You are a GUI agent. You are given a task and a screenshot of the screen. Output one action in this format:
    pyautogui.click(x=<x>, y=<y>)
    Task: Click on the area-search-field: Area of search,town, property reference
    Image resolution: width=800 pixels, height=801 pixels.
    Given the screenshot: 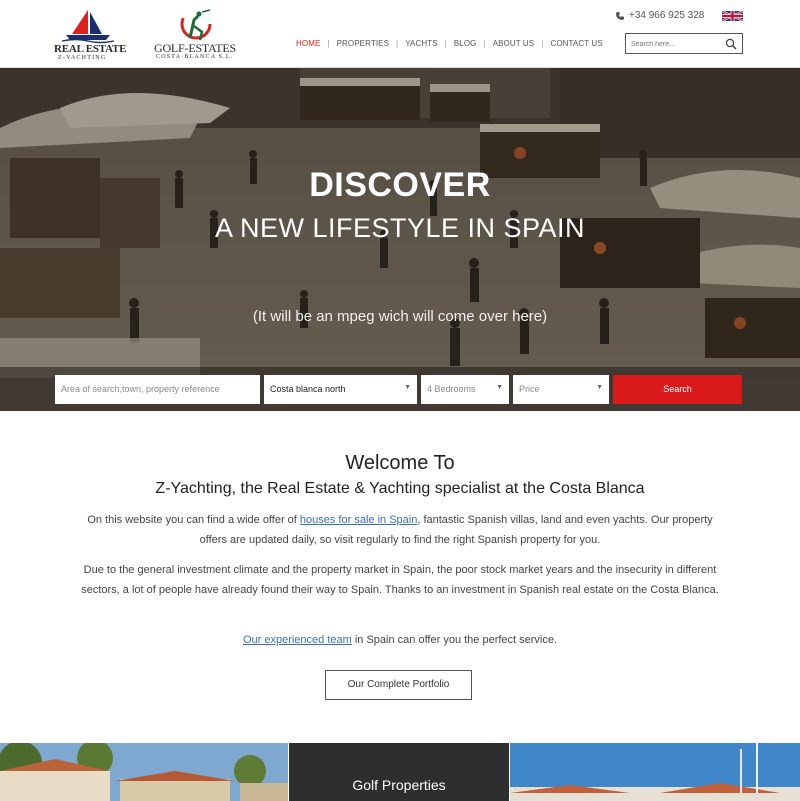 What is the action you would take?
    pyautogui.click(x=157, y=389)
    